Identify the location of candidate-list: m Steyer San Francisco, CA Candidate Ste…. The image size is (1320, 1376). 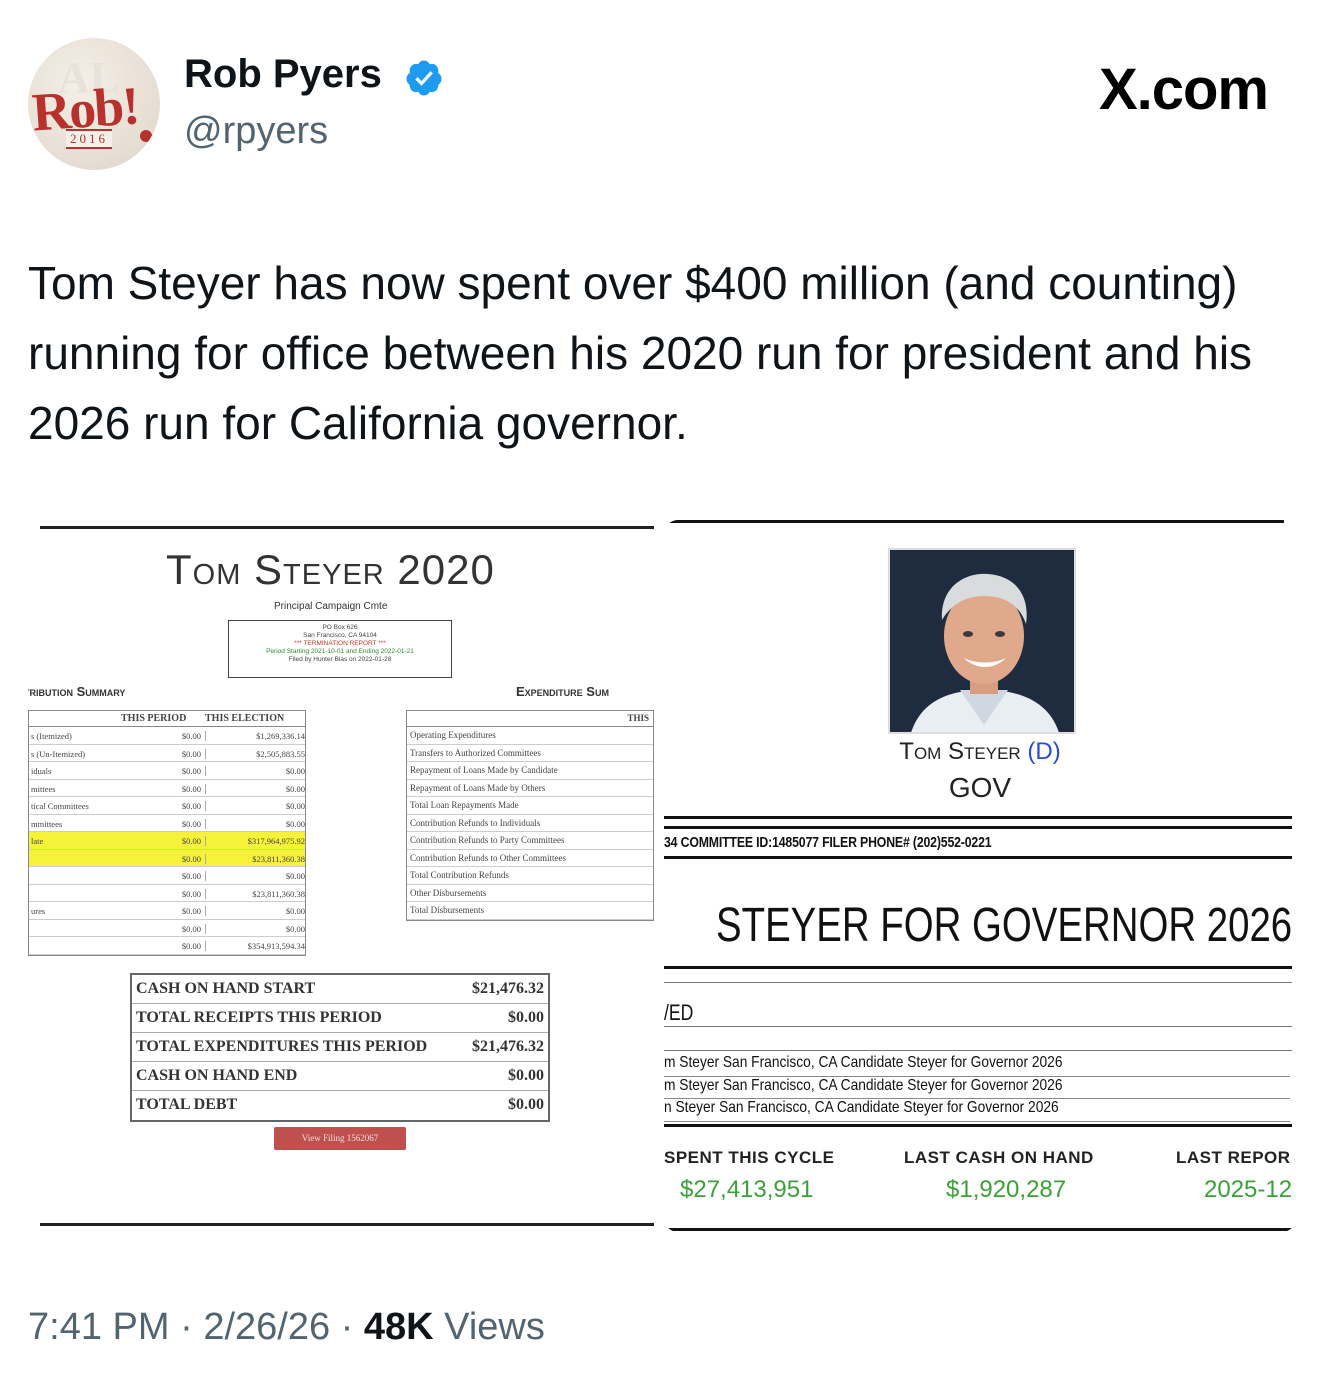
(978, 1088).